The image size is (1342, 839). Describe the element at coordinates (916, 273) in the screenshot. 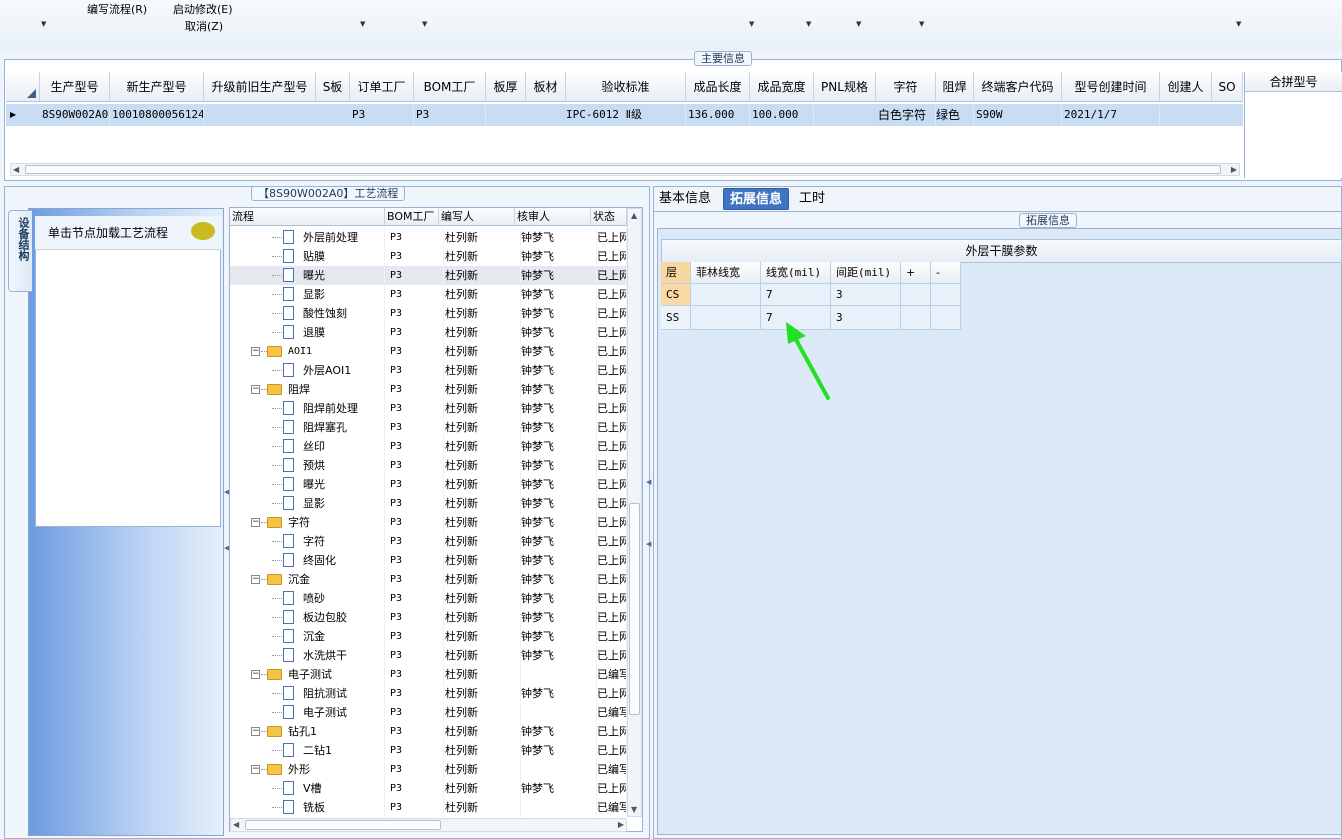

I see `add-column-button: +` at that location.